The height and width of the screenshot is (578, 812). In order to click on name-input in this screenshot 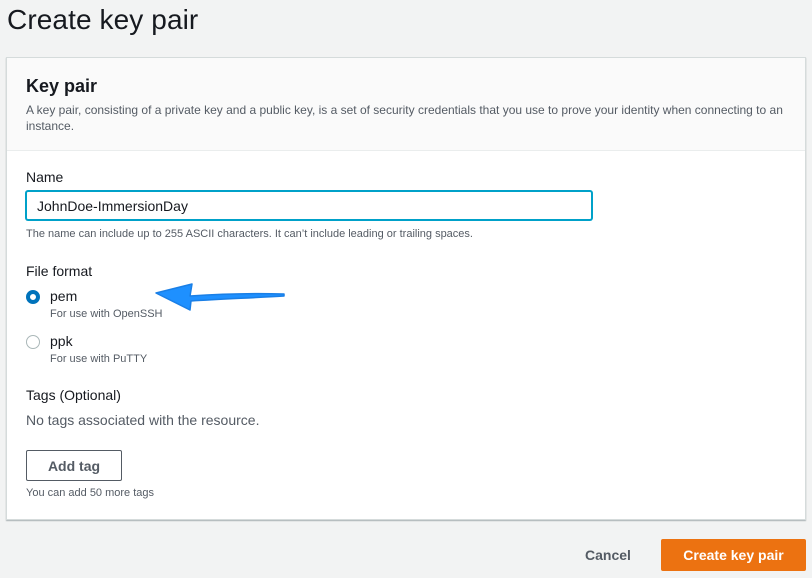, I will do `click(309, 205)`.